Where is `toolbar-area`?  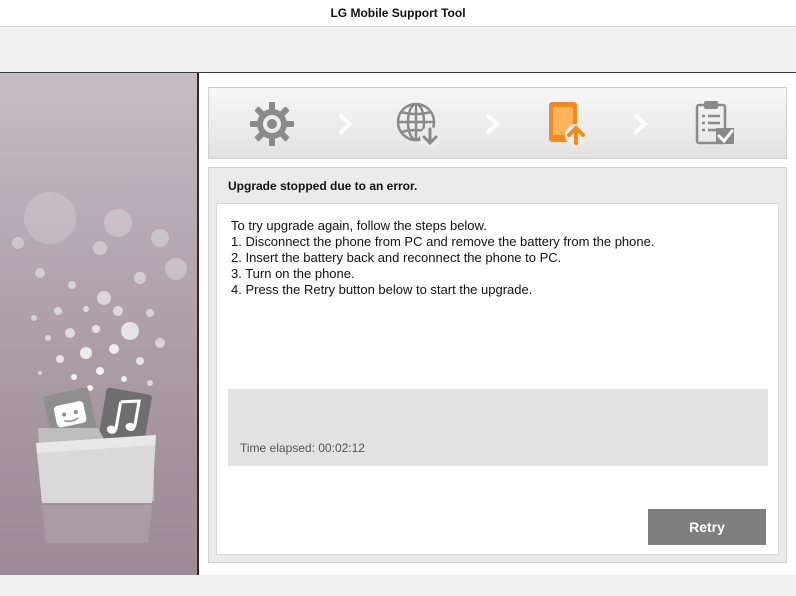 toolbar-area is located at coordinates (398, 49).